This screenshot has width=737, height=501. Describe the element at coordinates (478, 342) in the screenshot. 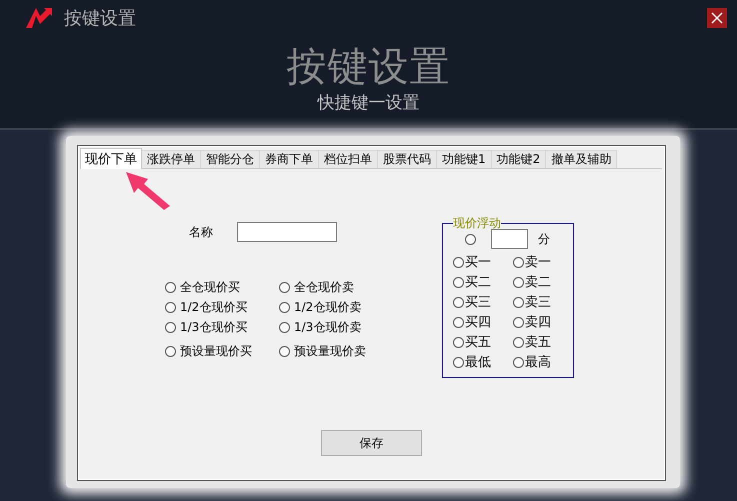

I see `radio-label: 买五` at that location.